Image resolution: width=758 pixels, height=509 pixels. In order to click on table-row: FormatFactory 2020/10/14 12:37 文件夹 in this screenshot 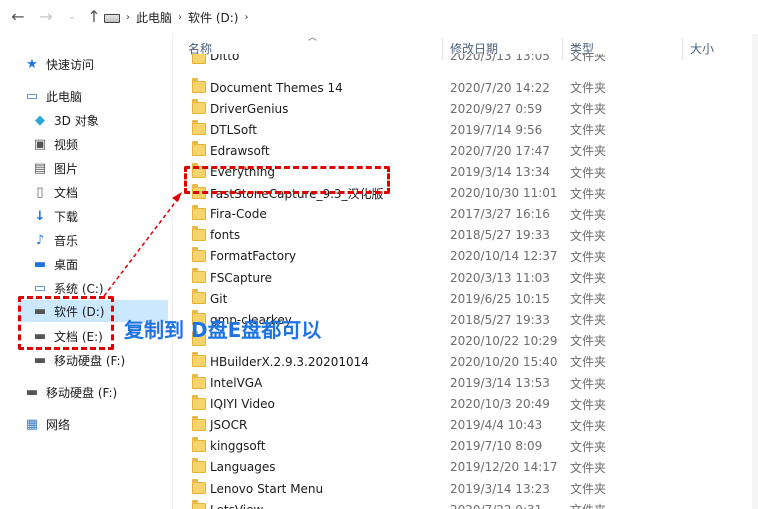, I will do `click(467, 256)`.